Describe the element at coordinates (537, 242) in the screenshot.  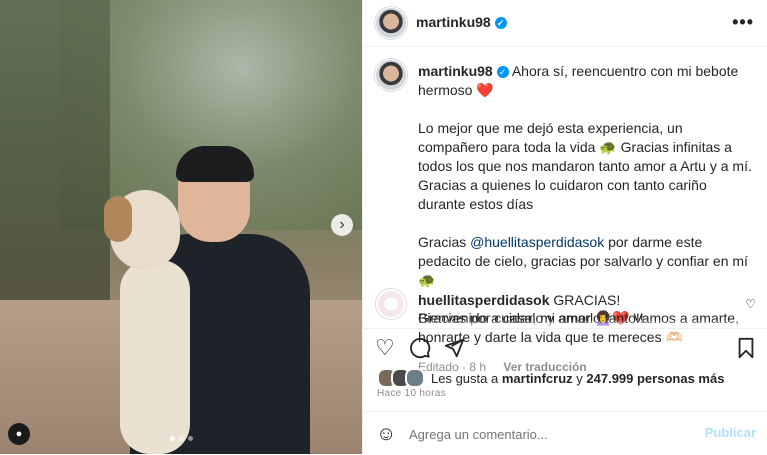
I see `mention-link: @huellitasperdidasok` at that location.